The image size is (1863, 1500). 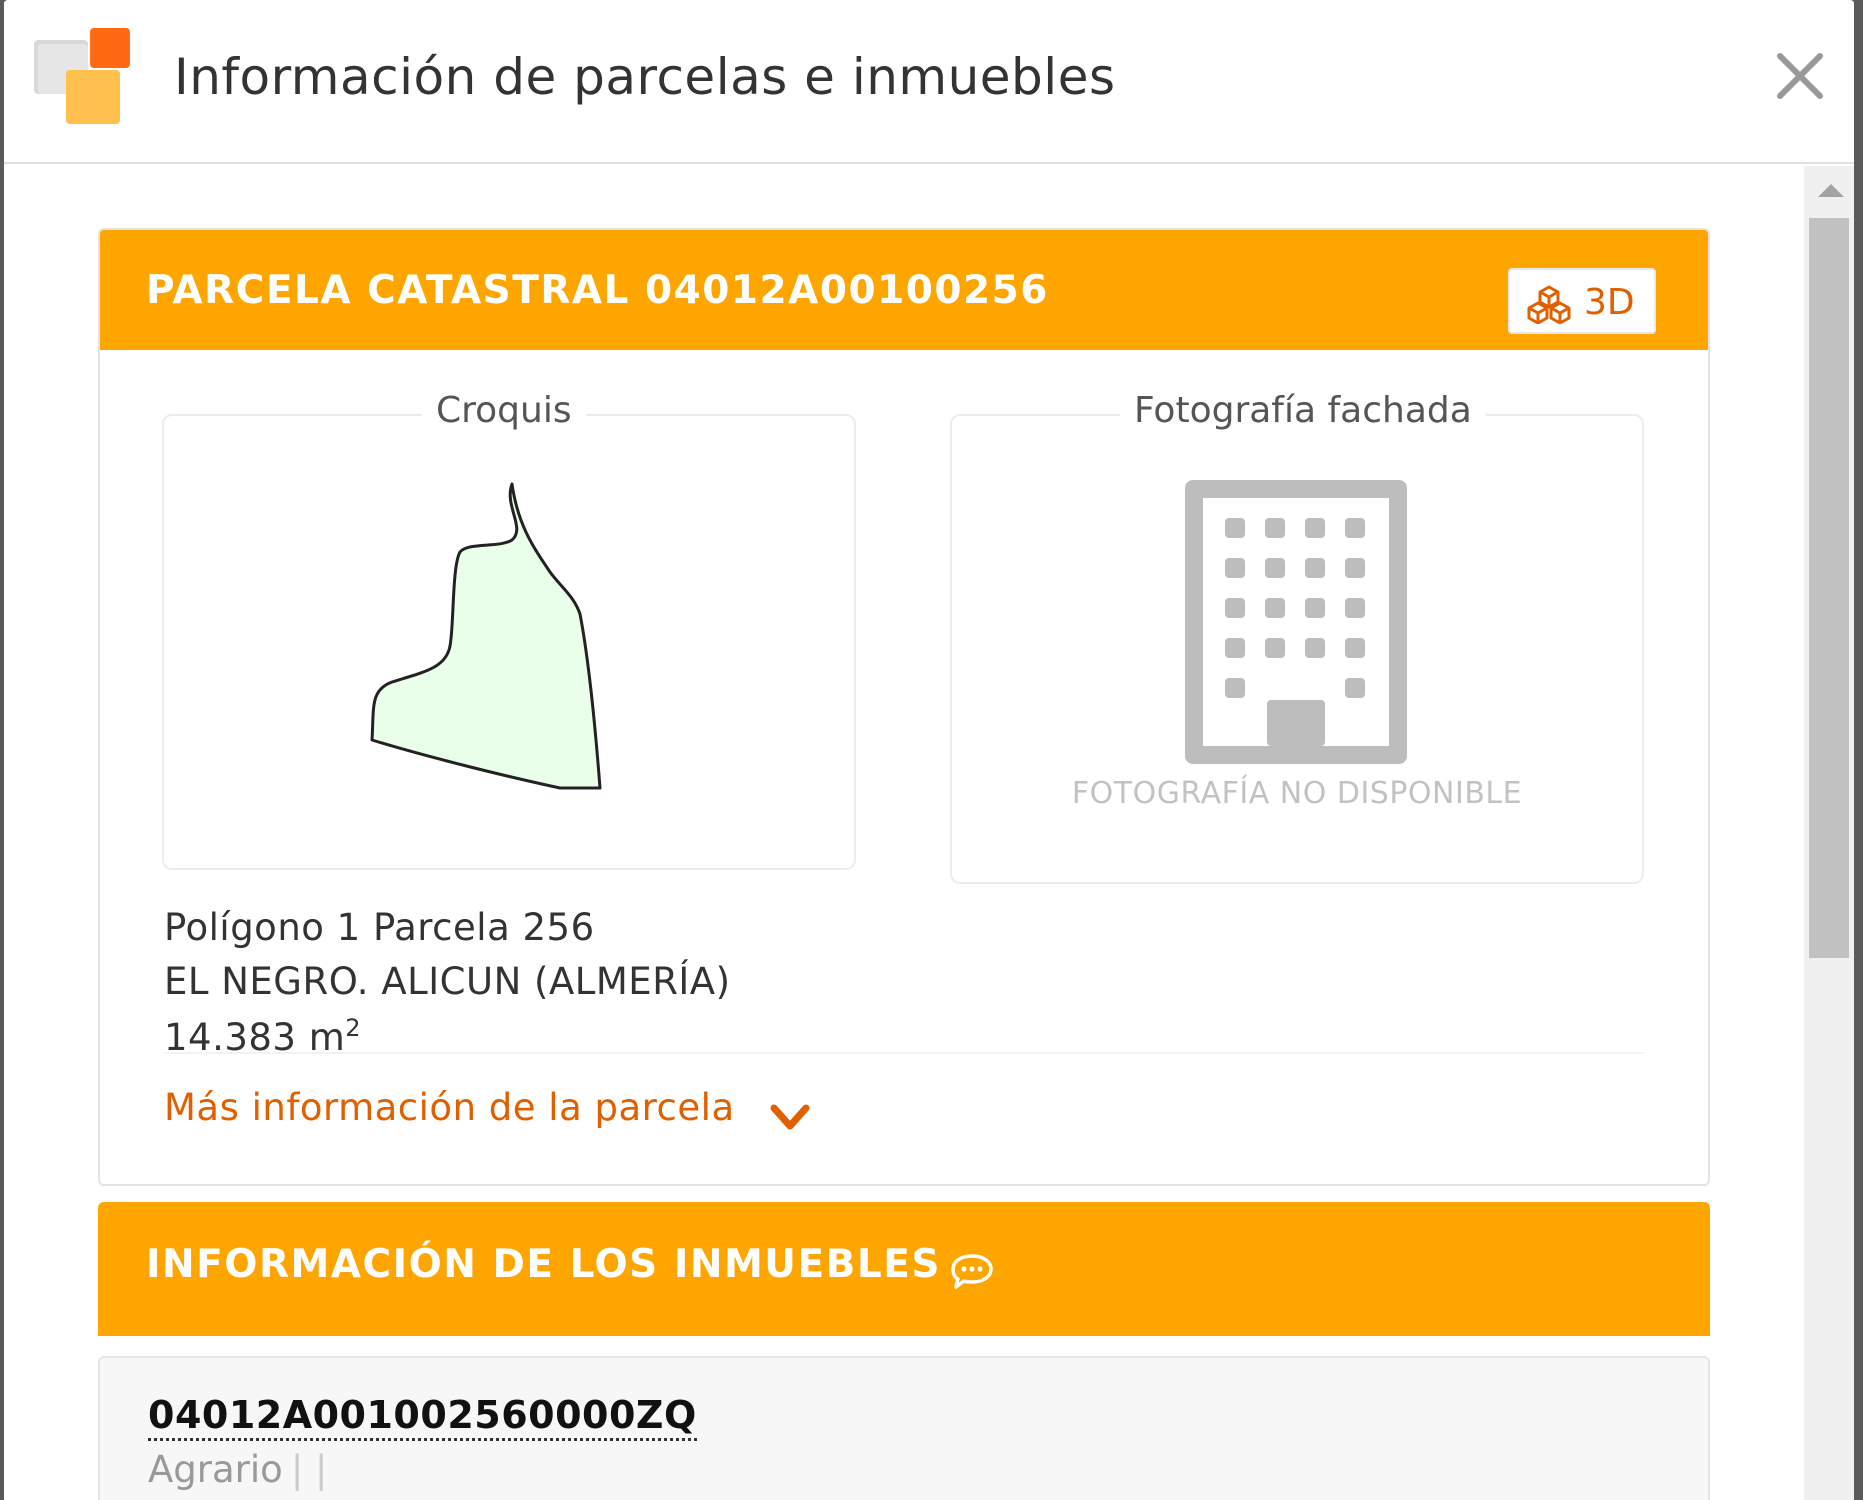 I want to click on parcel-title: PARCELA CATASTRAL 04012A00100256, so click(x=597, y=290).